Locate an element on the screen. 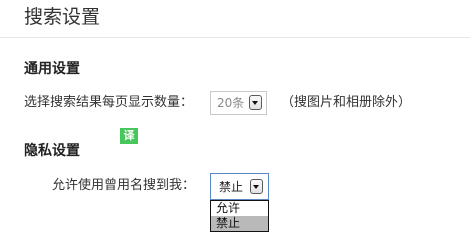  translate-icon: 译 is located at coordinates (129, 136).